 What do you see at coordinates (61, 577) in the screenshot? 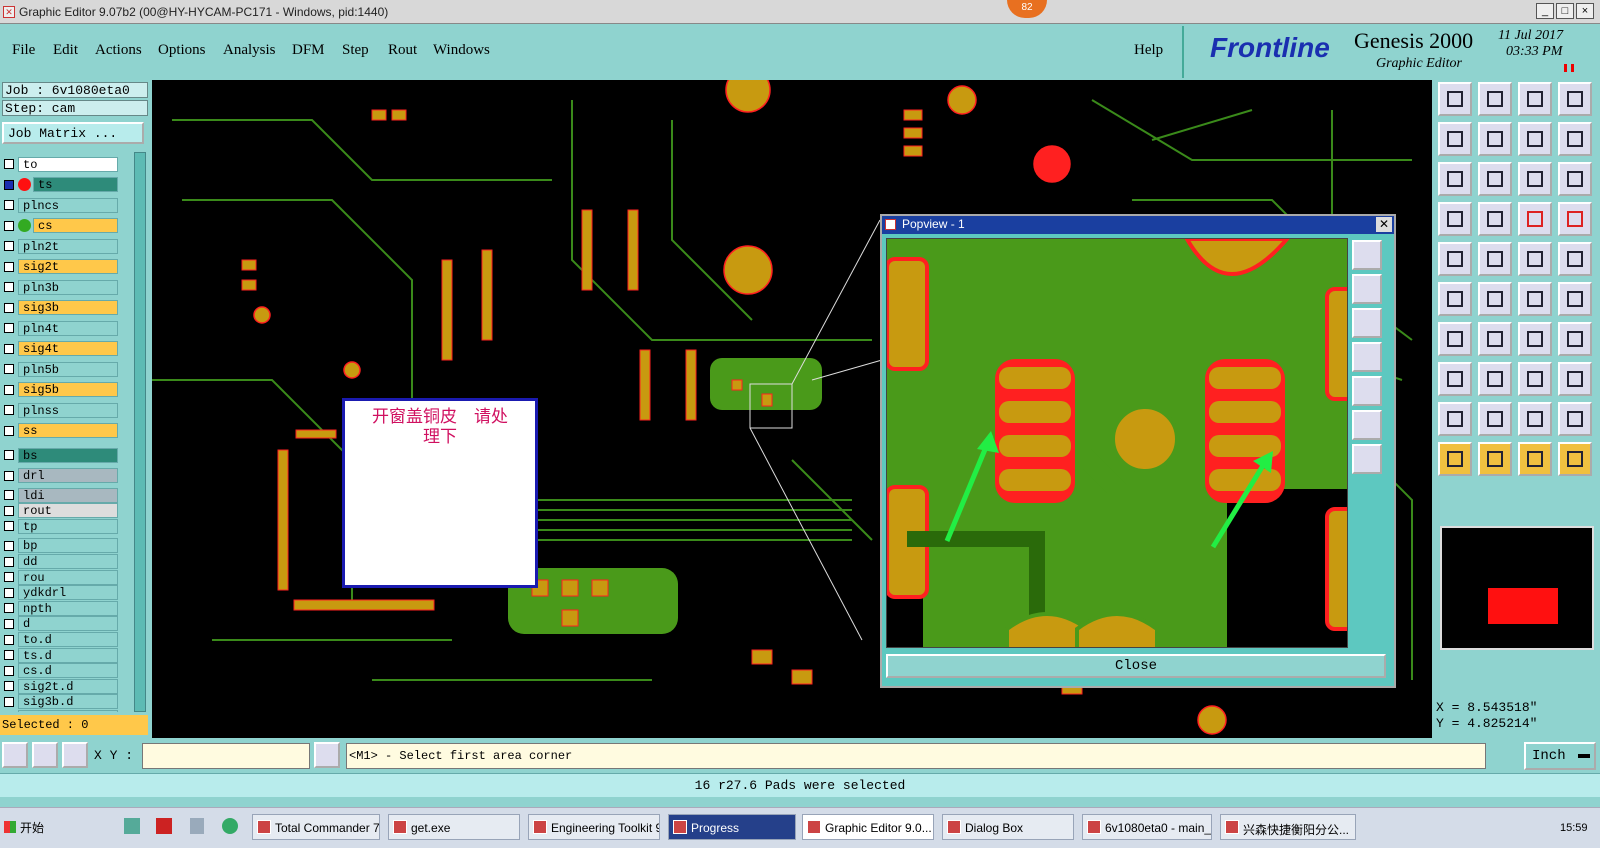
I see `layer-row-rou: rou` at bounding box center [61, 577].